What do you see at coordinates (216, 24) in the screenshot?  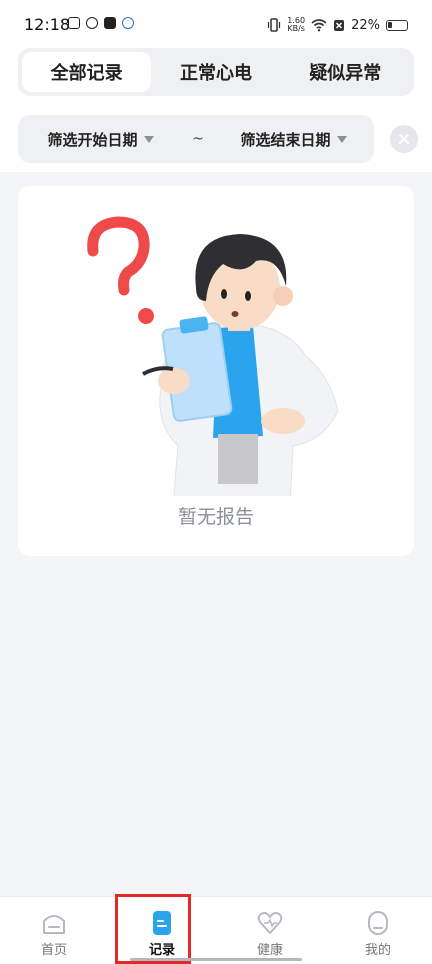 I see `status-bar: 12:18 1.60 KB/s 22%` at bounding box center [216, 24].